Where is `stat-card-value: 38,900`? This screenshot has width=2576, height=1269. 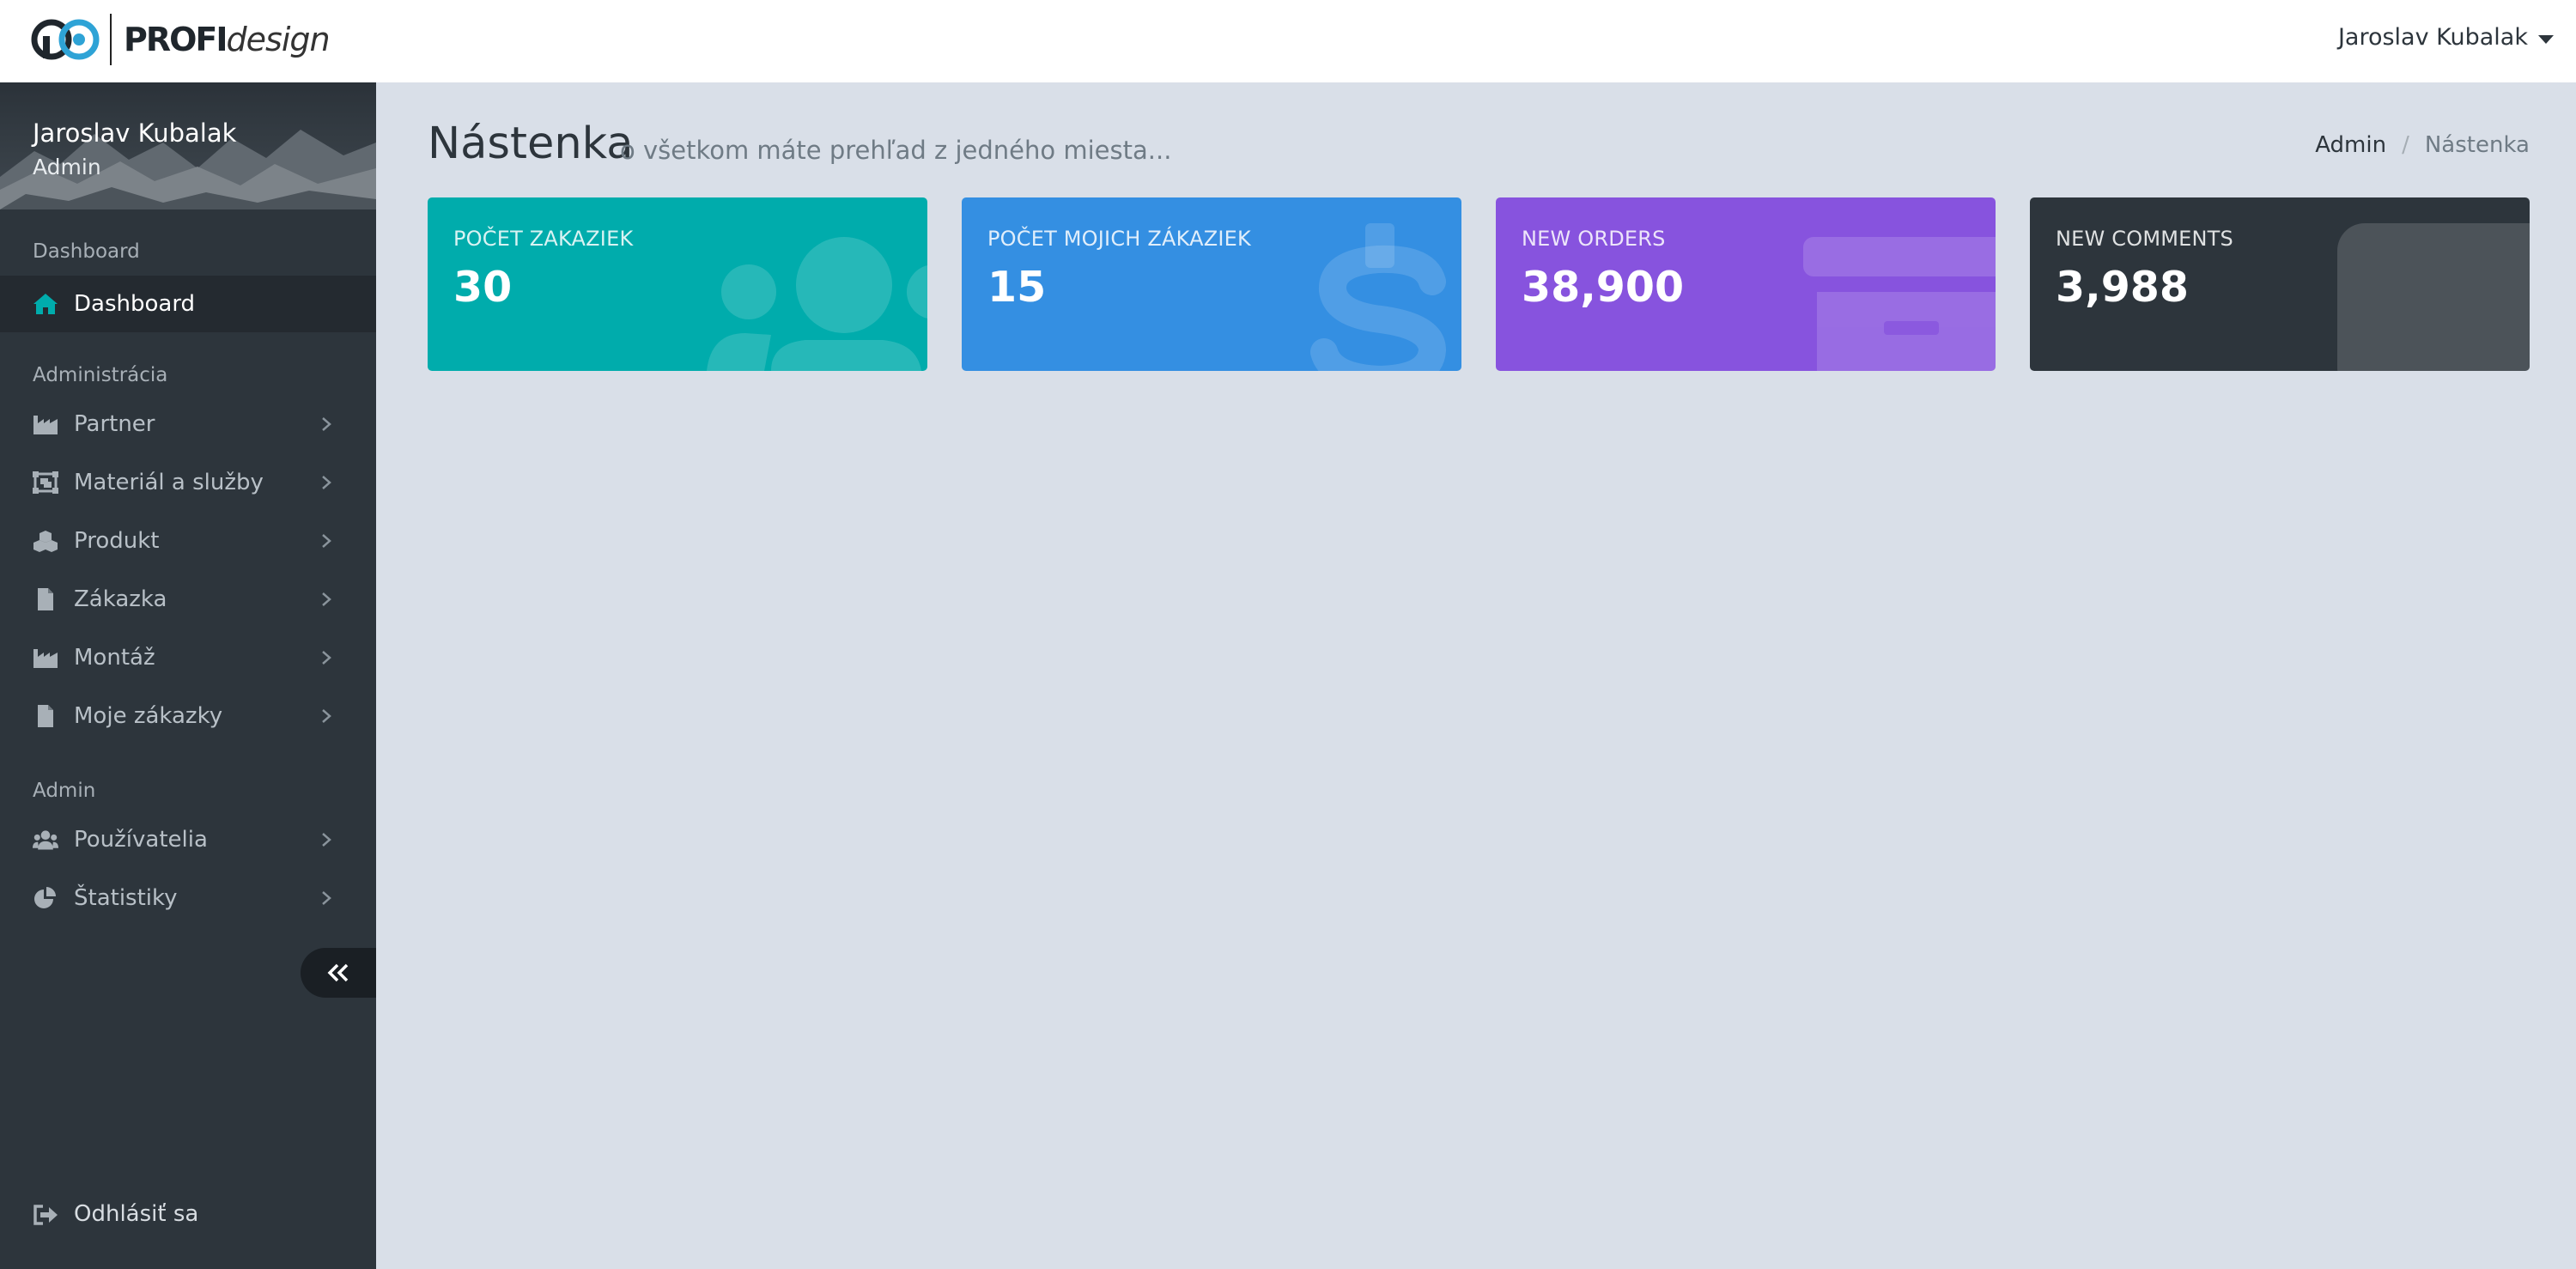
stat-card-value: 38,900 is located at coordinates (1603, 287).